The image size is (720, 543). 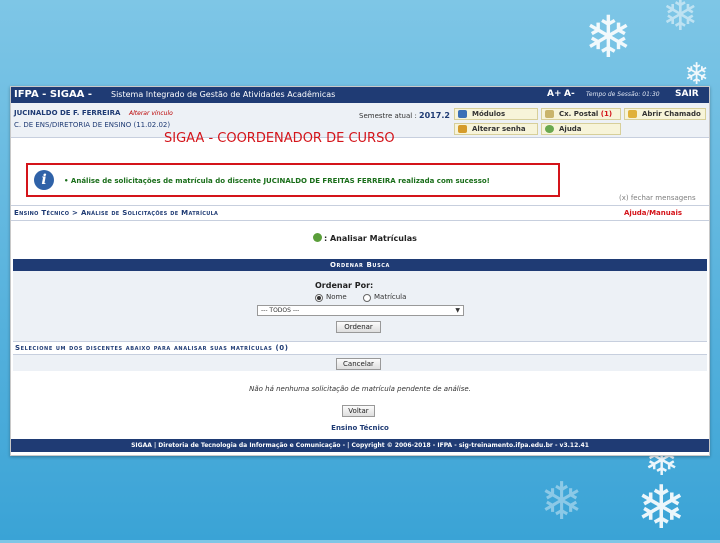 I want to click on order-by-matricula-radio, so click(x=367, y=298).